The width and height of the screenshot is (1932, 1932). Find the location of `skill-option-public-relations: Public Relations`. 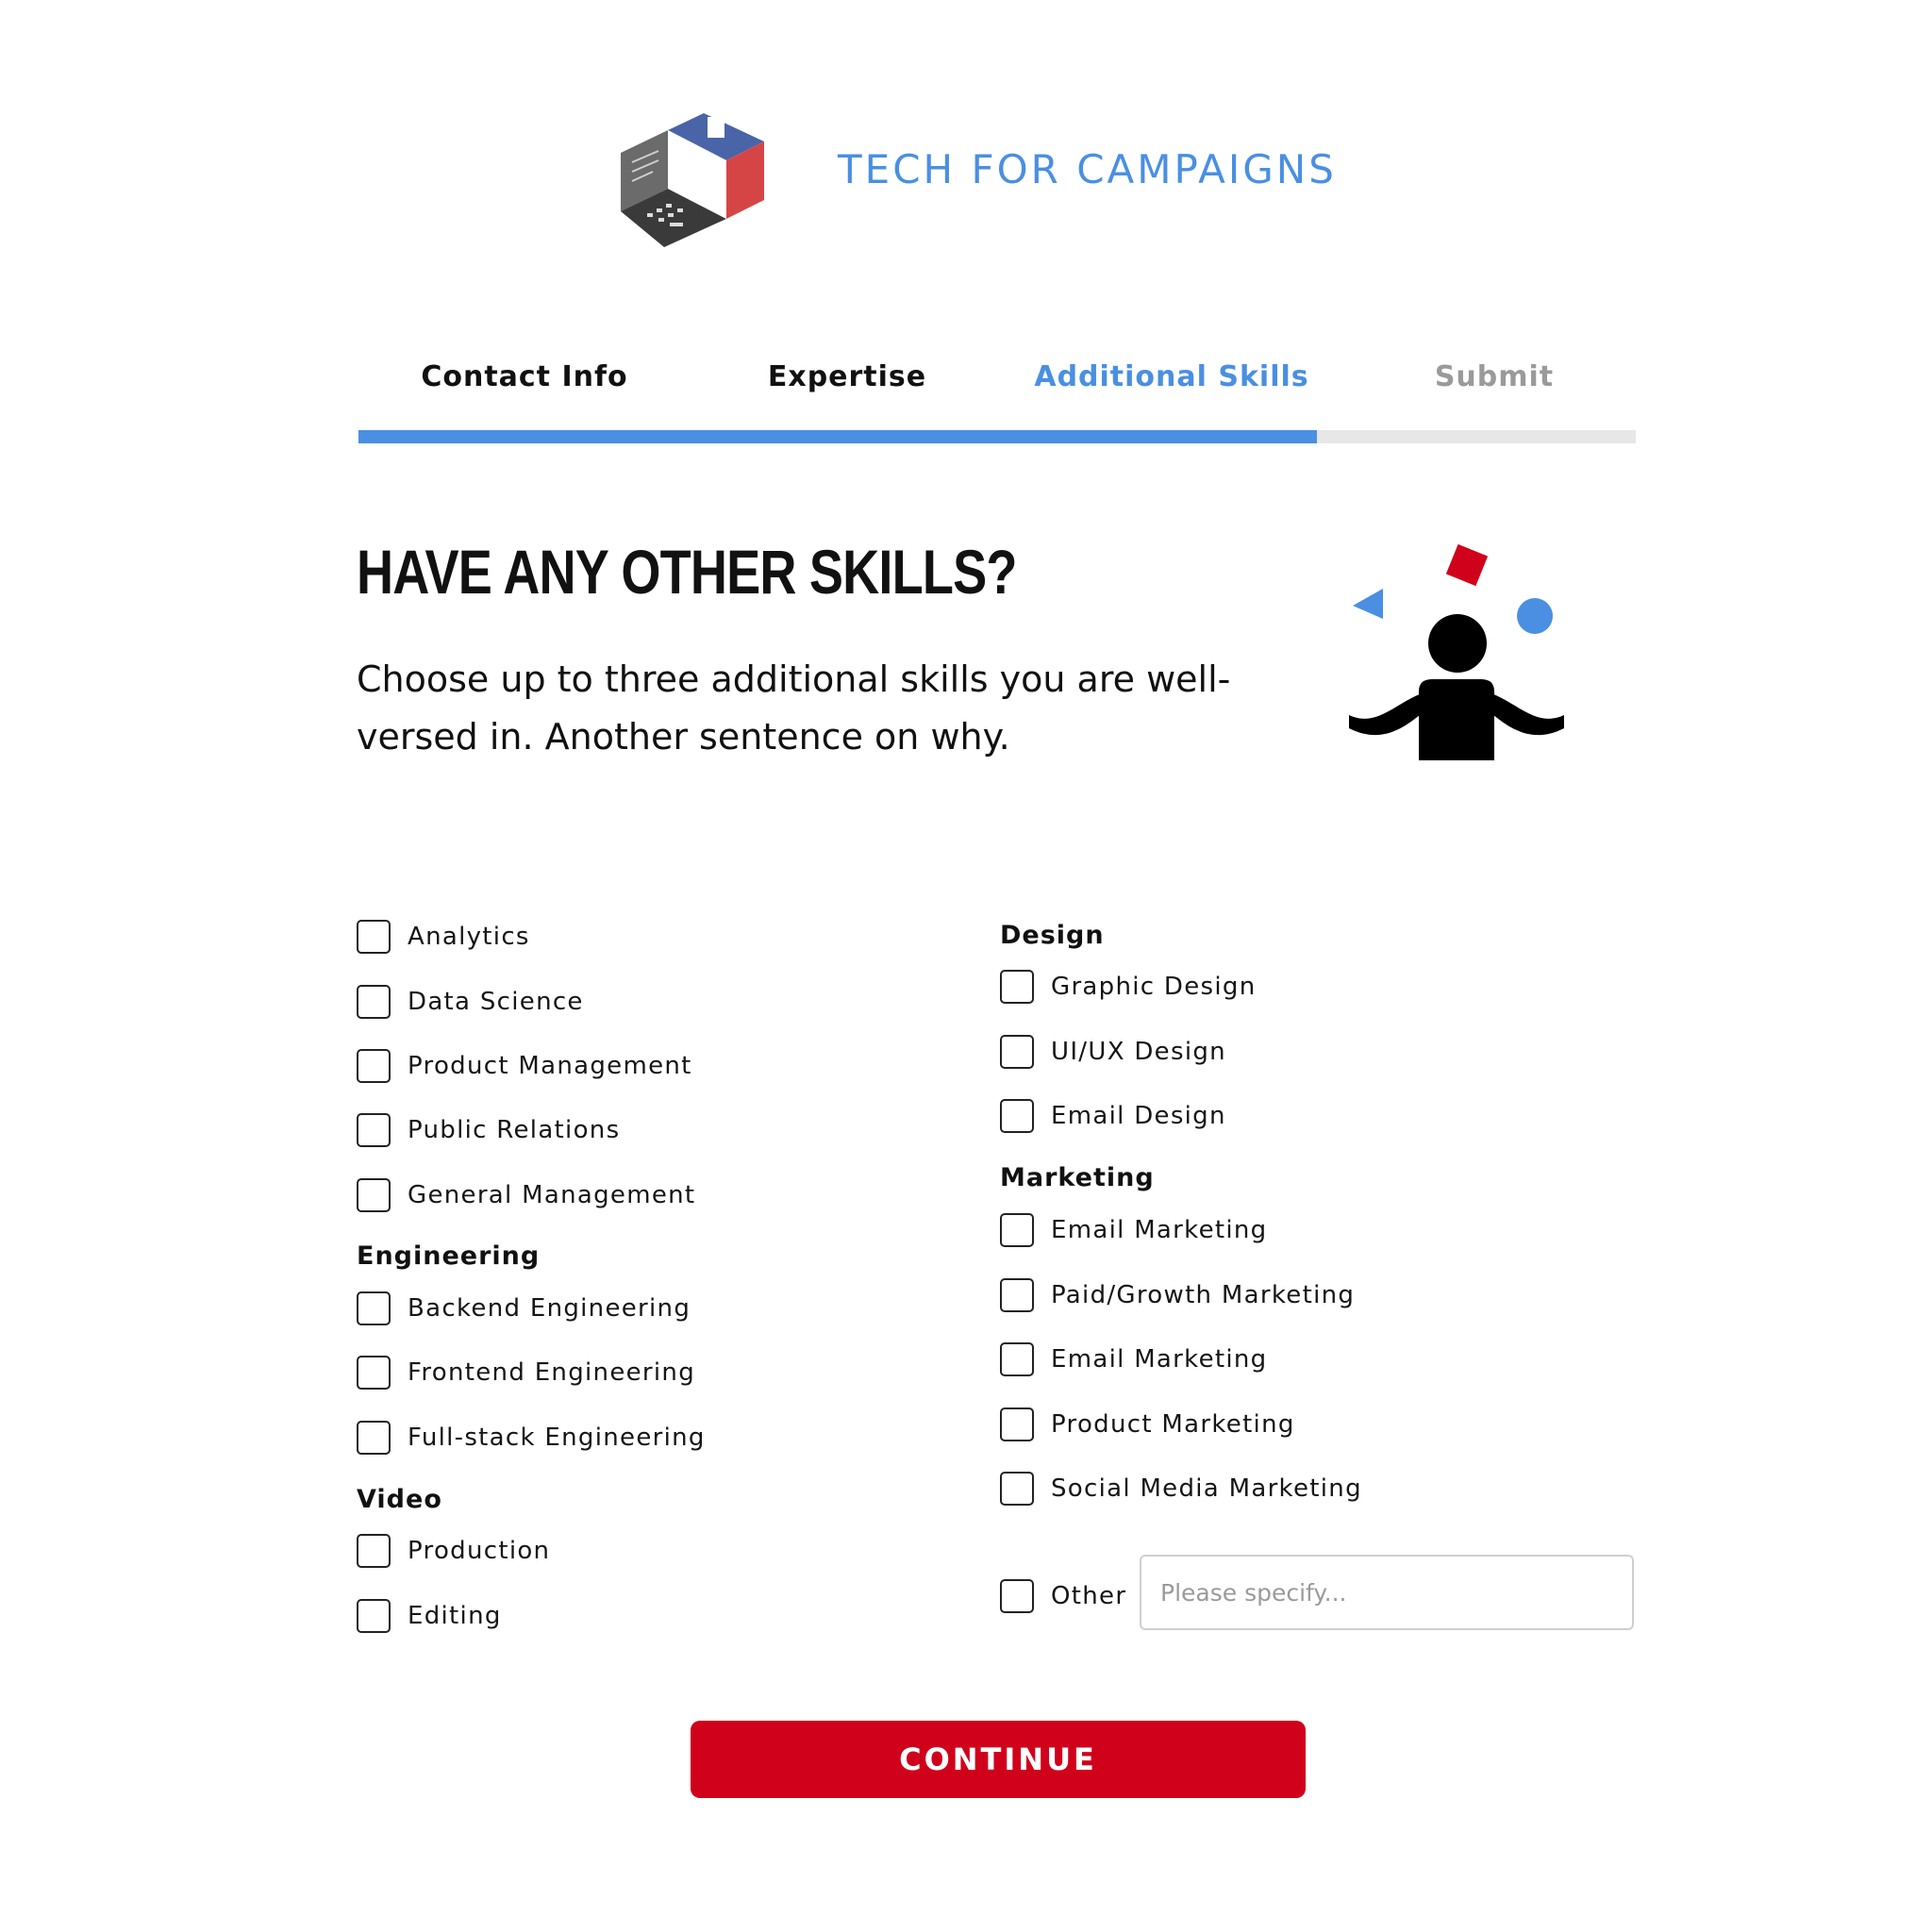

skill-option-public-relations: Public Relations is located at coordinates (489, 1130).